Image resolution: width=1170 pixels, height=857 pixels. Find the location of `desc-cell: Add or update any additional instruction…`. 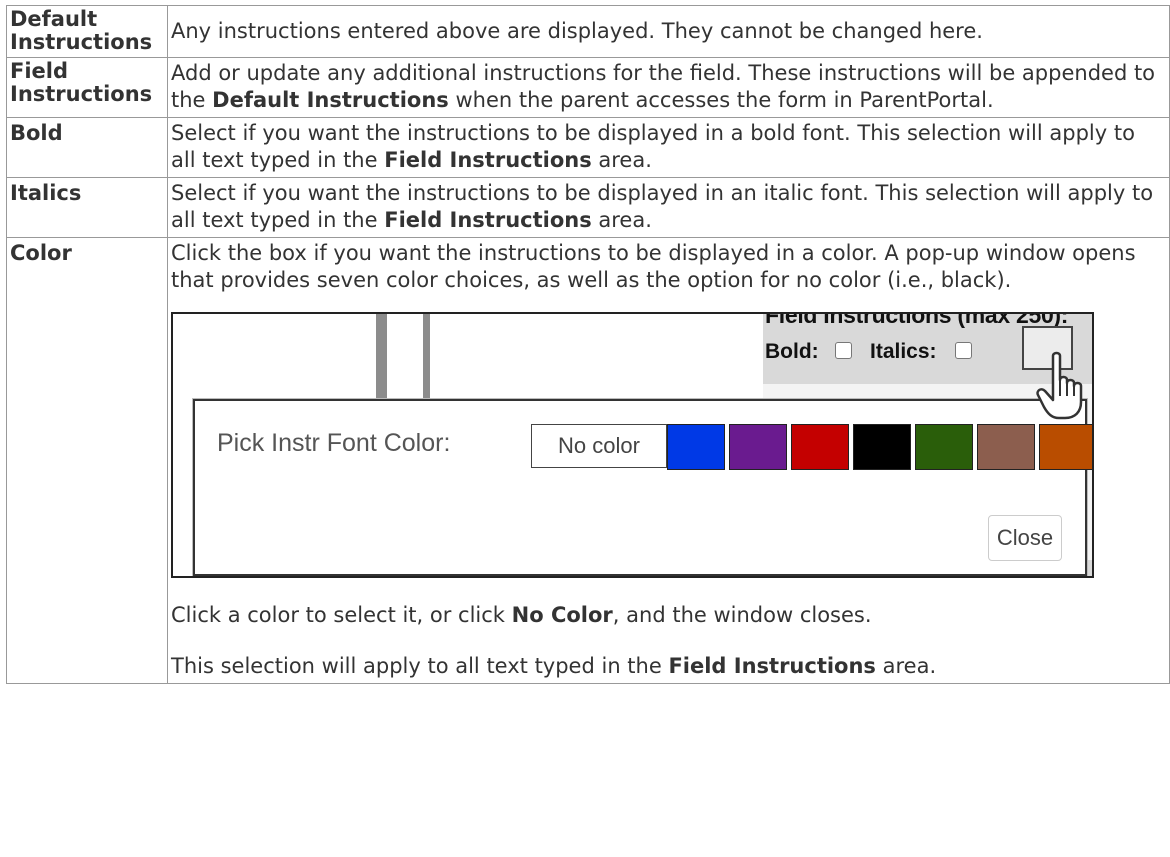

desc-cell: Add or update any additional instruction… is located at coordinates (668, 87).